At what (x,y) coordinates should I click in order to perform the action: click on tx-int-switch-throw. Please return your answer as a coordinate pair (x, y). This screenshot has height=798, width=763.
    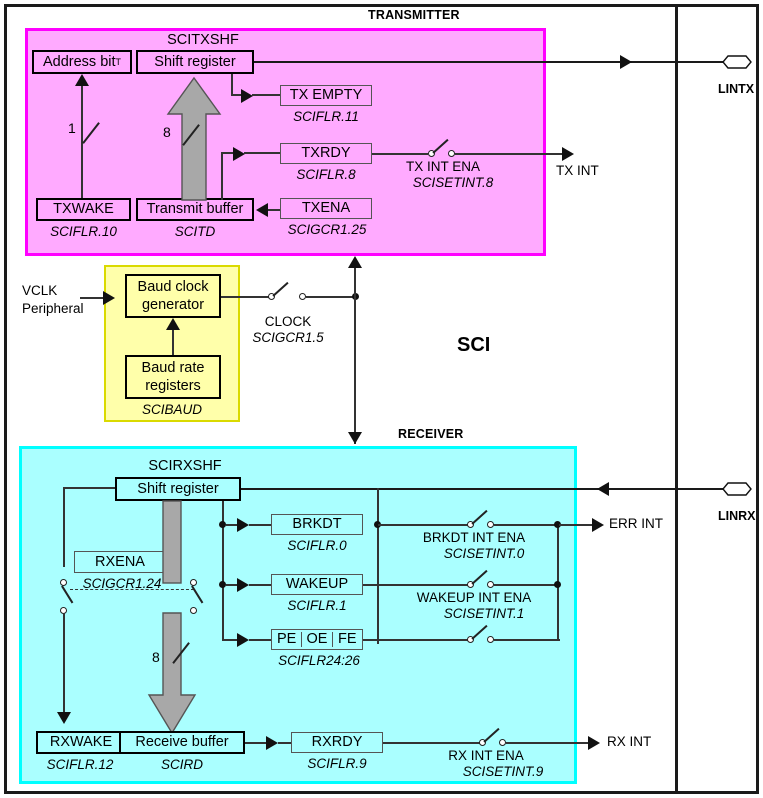
    Looking at the image, I should click on (451, 153).